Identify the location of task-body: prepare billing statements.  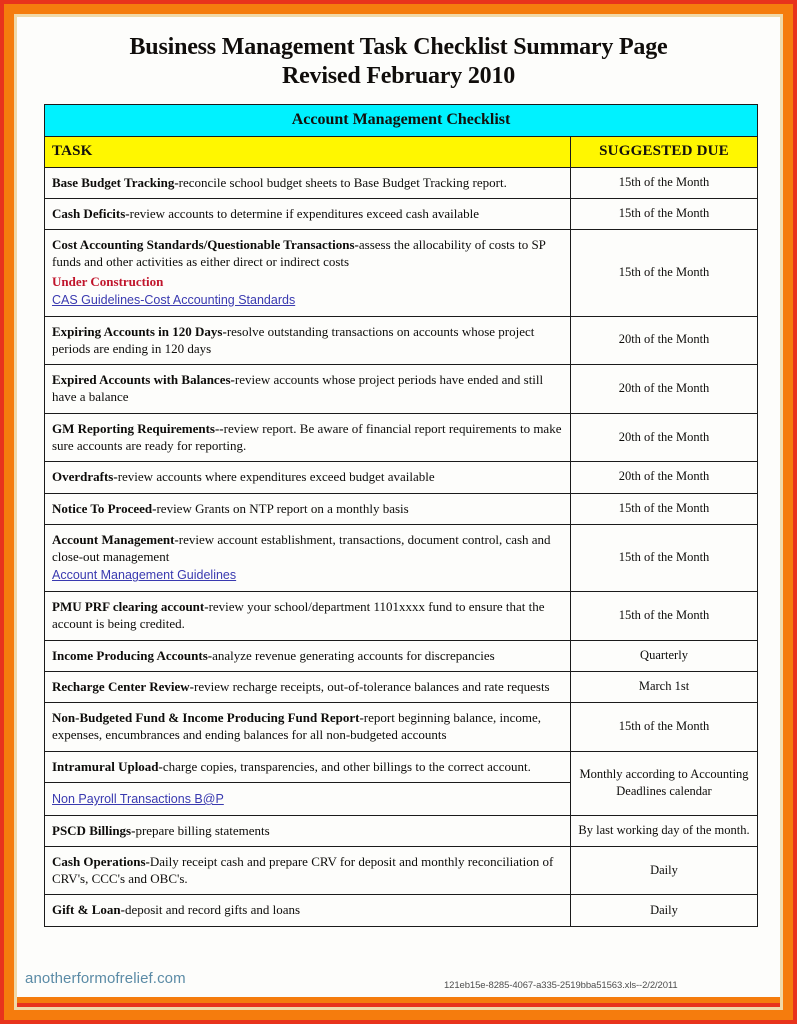
(202, 830).